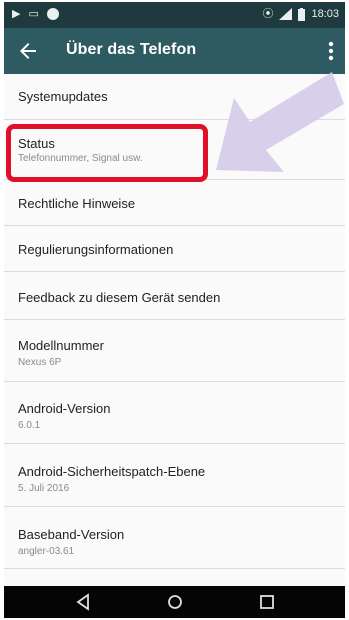 The width and height of the screenshot is (349, 620). Describe the element at coordinates (33, 14) in the screenshot. I see `screen-icon: ▭` at that location.